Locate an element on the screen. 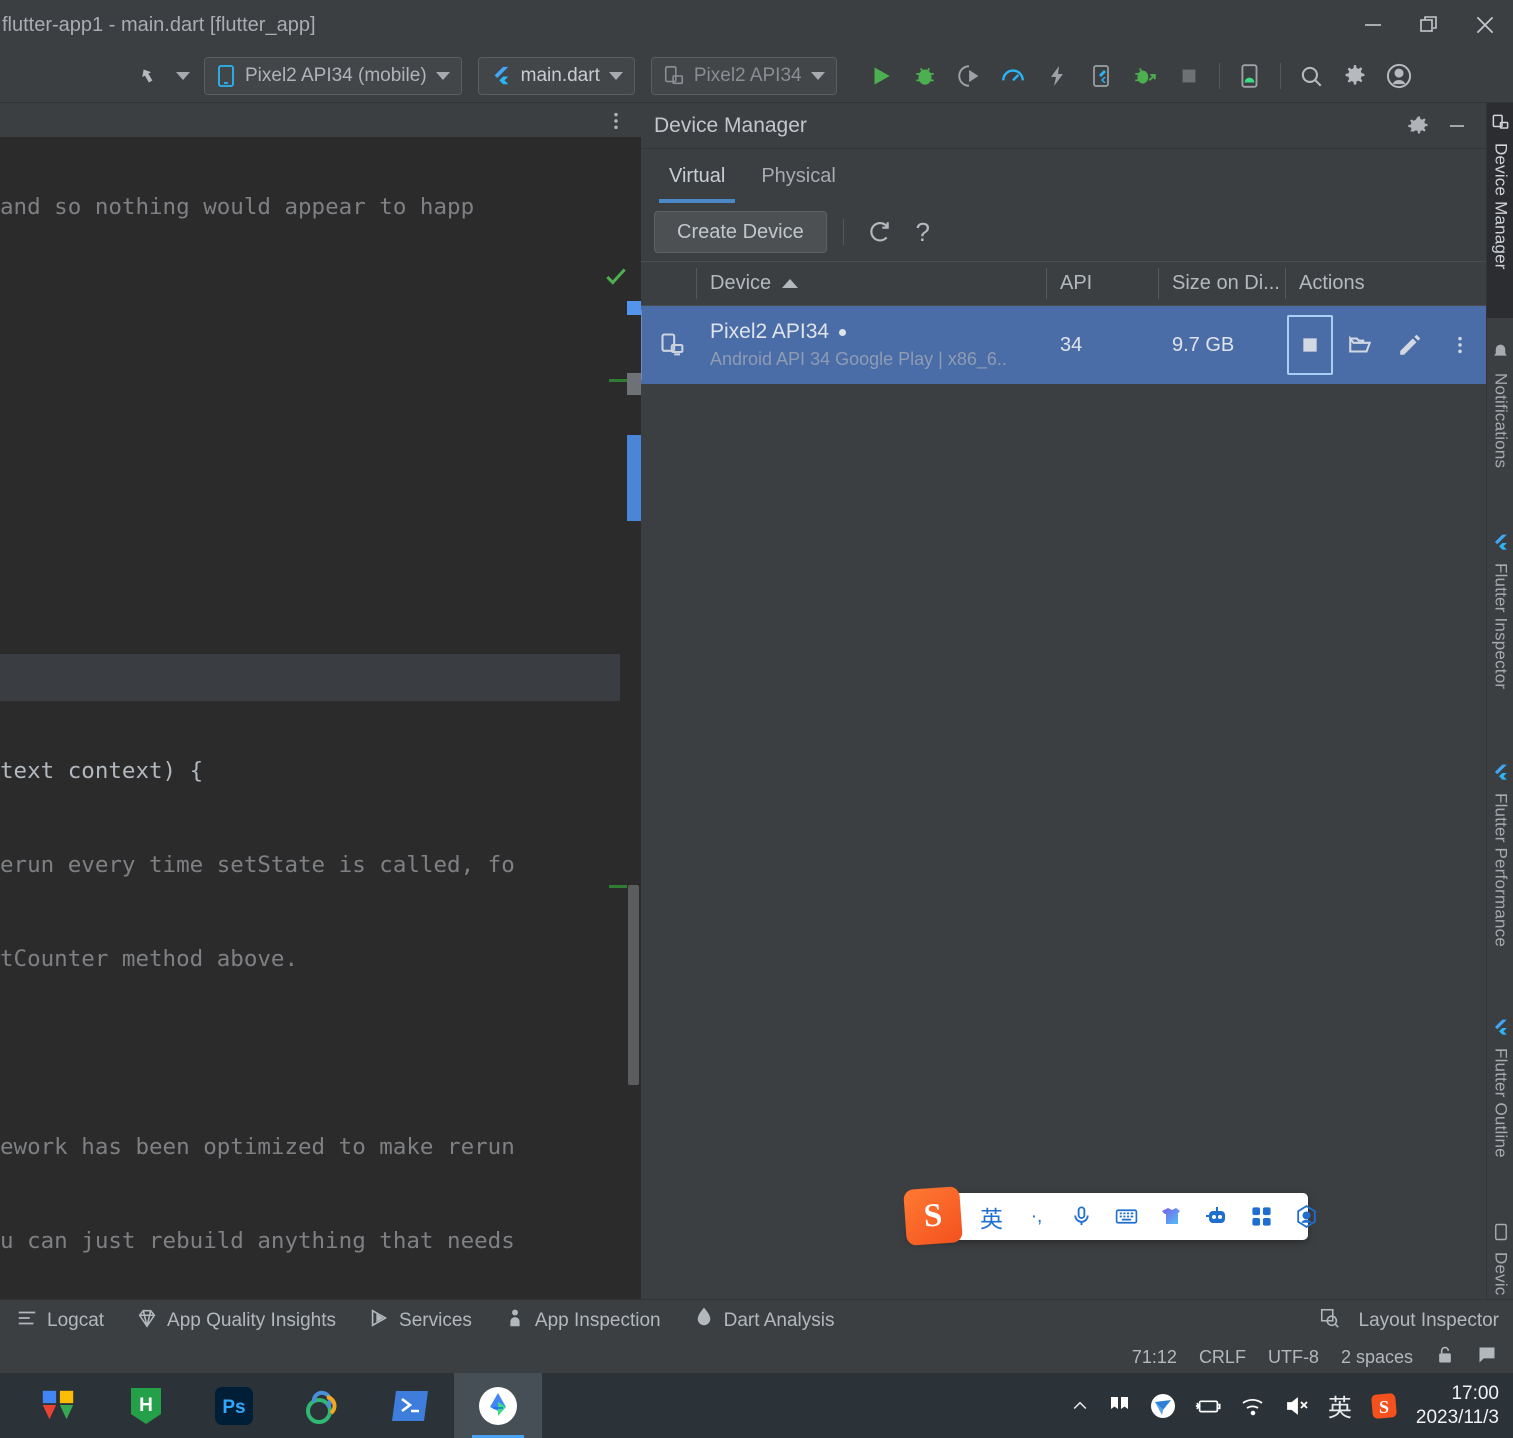 The image size is (1513, 1438). bottom-tab-label: App Quality Insights is located at coordinates (252, 1320).